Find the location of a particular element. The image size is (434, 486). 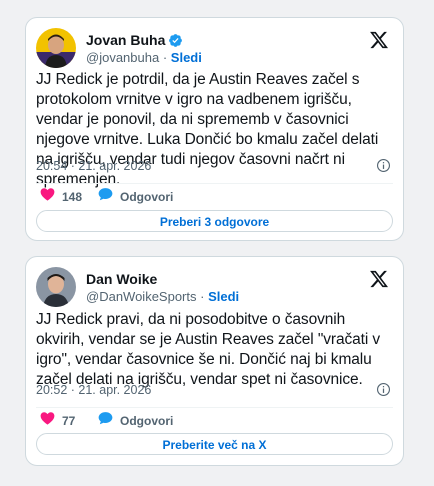

like-button: 148 is located at coordinates (61, 196).